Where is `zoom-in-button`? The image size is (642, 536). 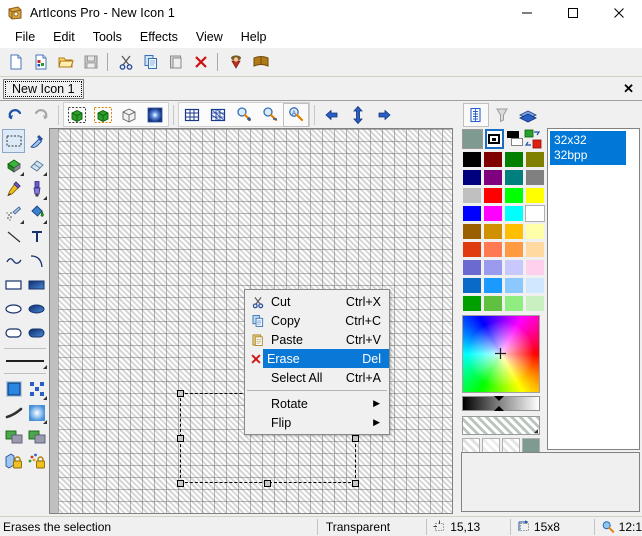 zoom-in-button is located at coordinates (244, 115).